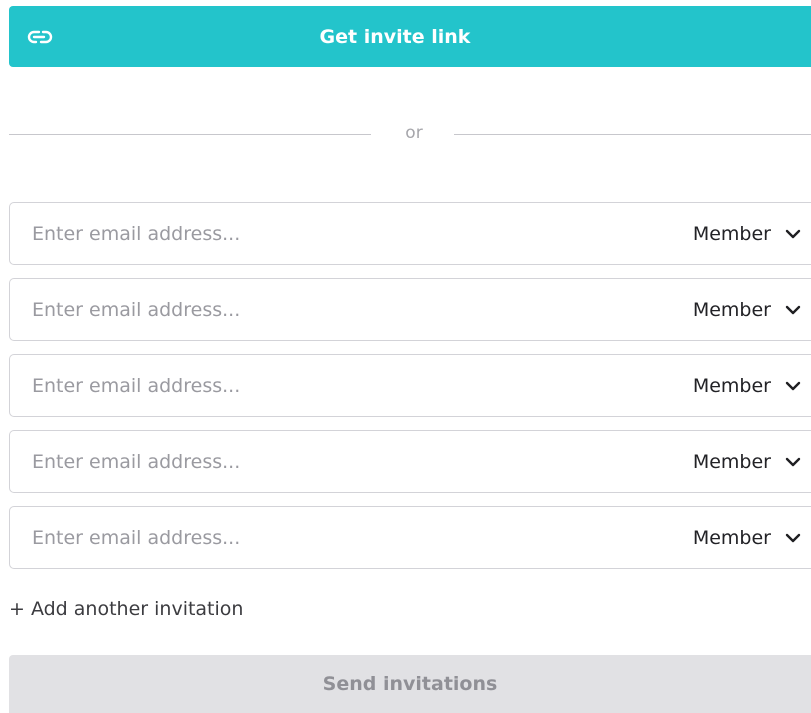 The width and height of the screenshot is (811, 713). Describe the element at coordinates (190, 134) in the screenshot. I see `divider-line-left` at that location.